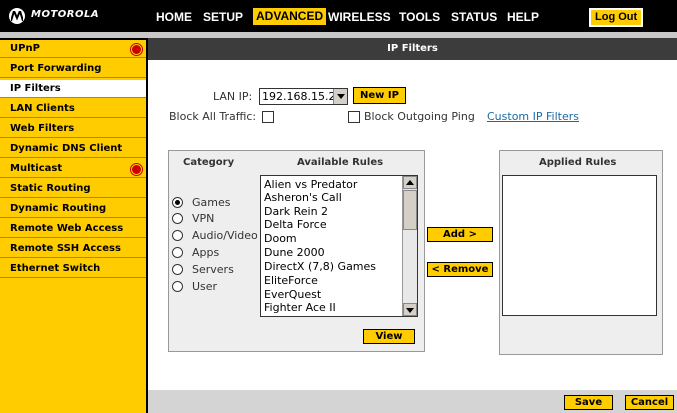  I want to click on block-ping-checkbox, so click(354, 117).